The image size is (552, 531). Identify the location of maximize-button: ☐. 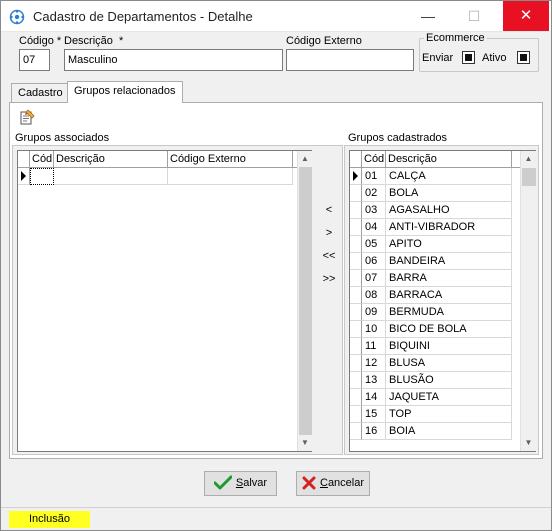
(474, 16).